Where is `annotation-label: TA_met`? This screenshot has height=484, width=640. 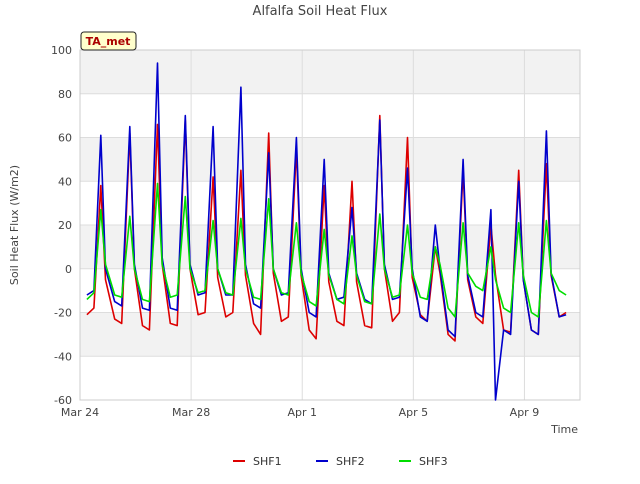 annotation-label: TA_met is located at coordinates (108, 41).